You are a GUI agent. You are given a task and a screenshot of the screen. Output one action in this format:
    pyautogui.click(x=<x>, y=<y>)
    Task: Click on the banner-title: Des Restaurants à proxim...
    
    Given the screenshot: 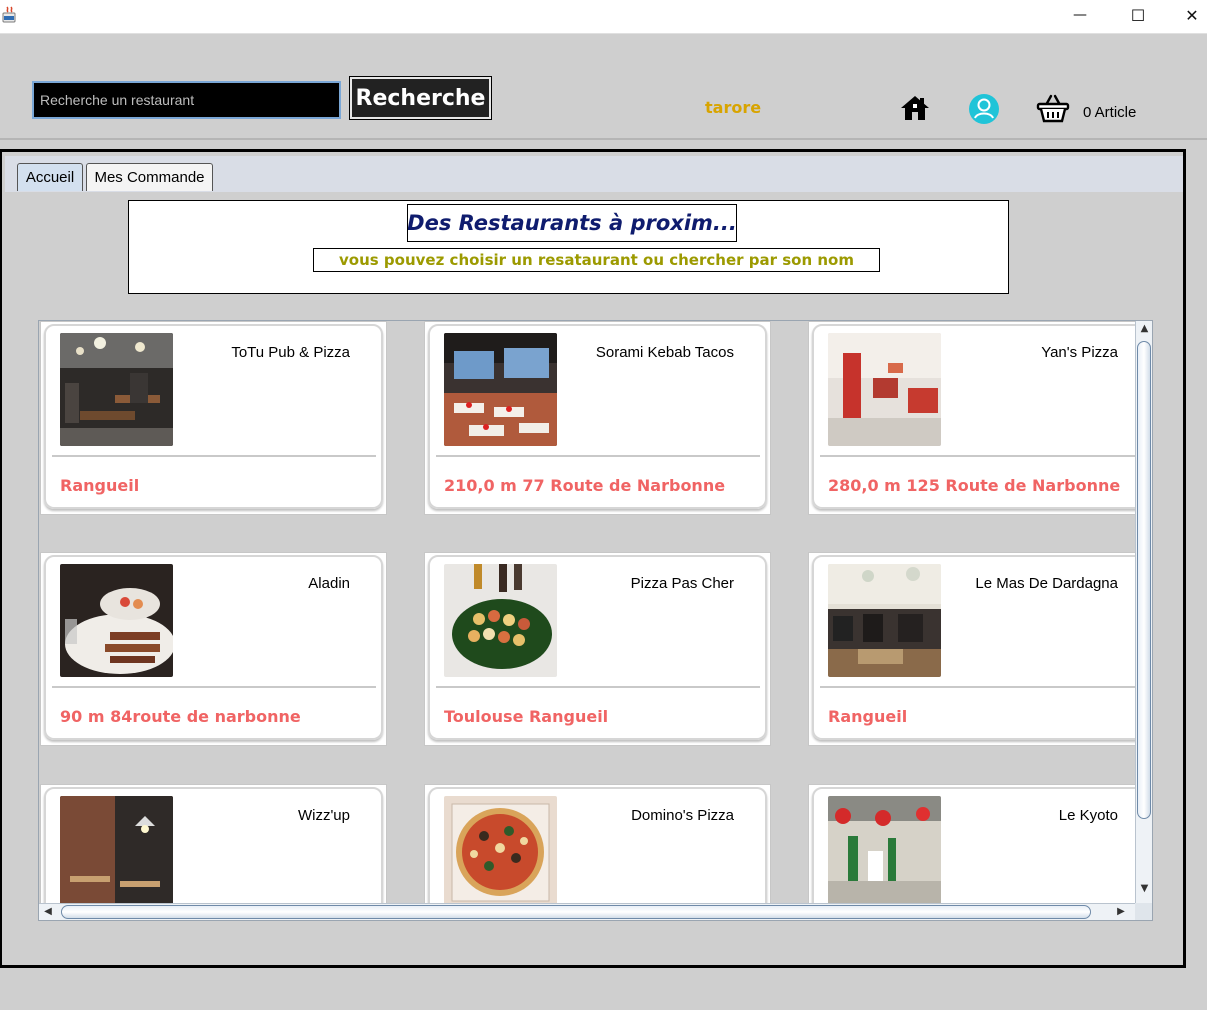 What is the action you would take?
    pyautogui.click(x=572, y=223)
    